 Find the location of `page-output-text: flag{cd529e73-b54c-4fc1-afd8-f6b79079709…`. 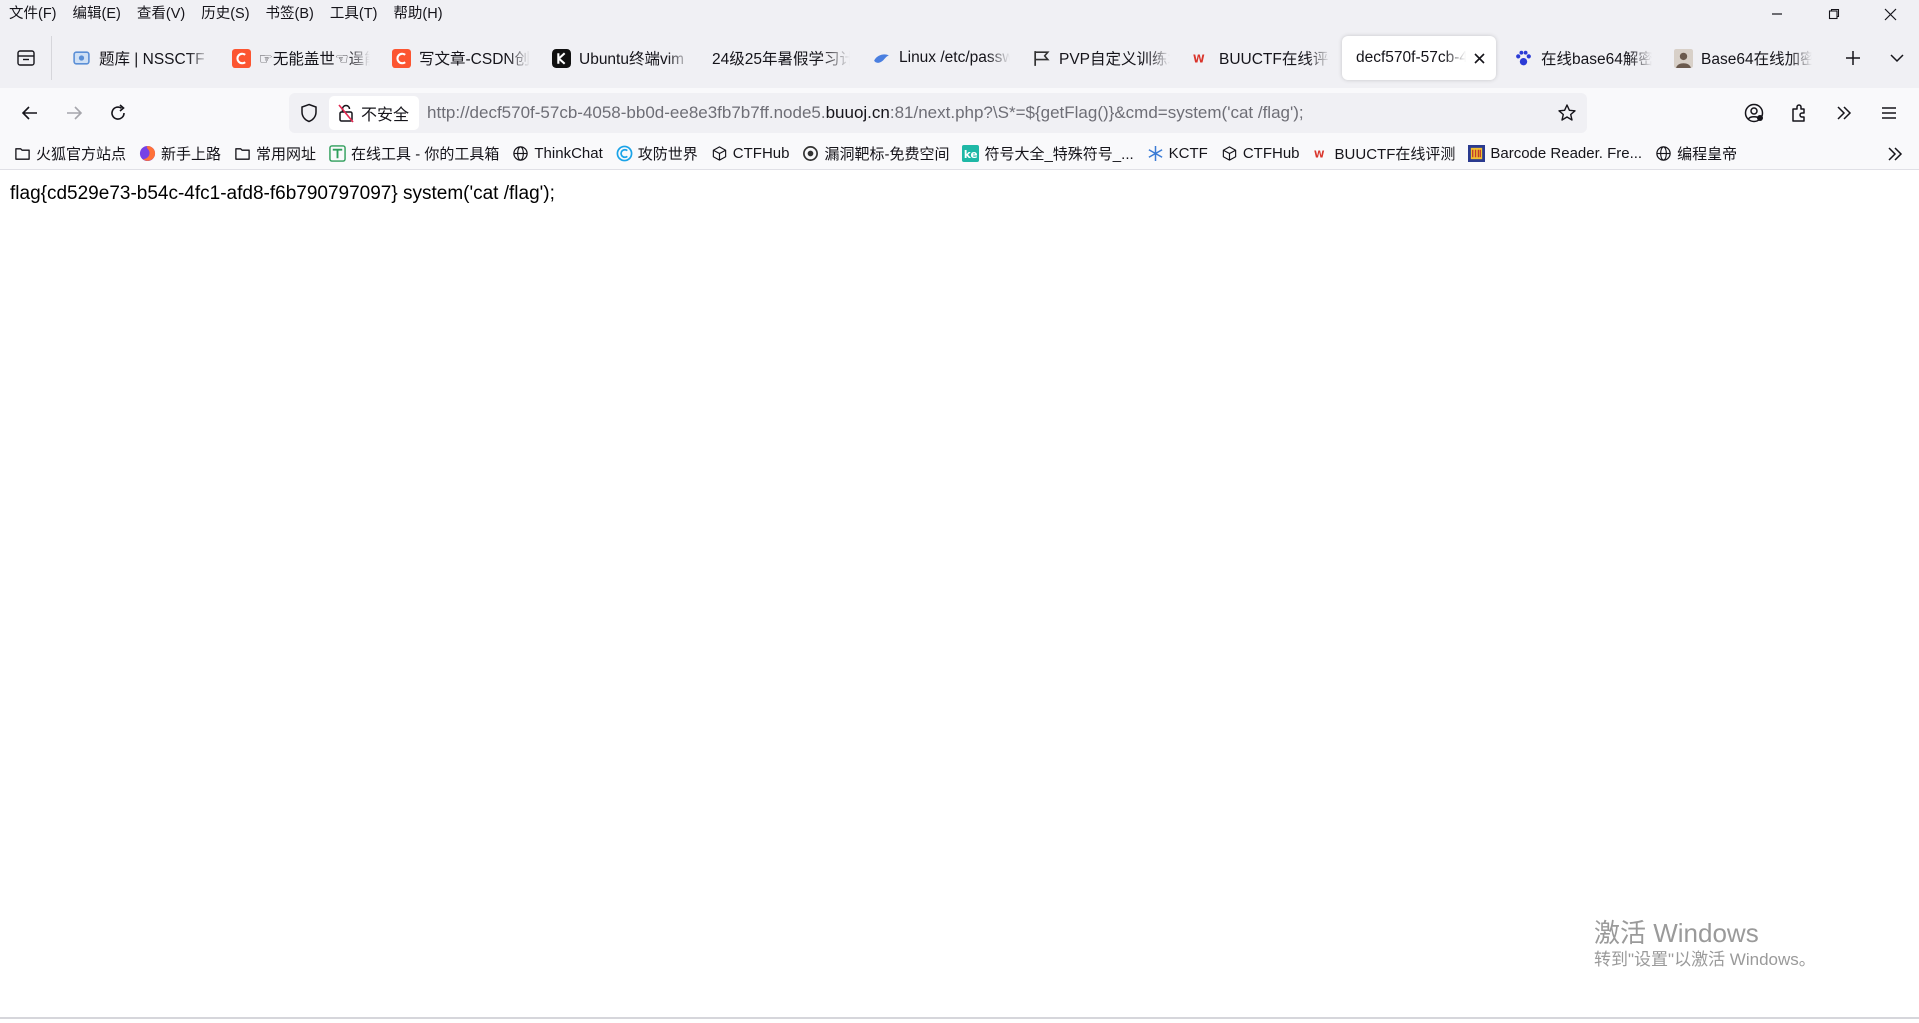

page-output-text: flag{cd529e73-b54c-4fc1-afd8-f6b79079709… is located at coordinates (282, 193).